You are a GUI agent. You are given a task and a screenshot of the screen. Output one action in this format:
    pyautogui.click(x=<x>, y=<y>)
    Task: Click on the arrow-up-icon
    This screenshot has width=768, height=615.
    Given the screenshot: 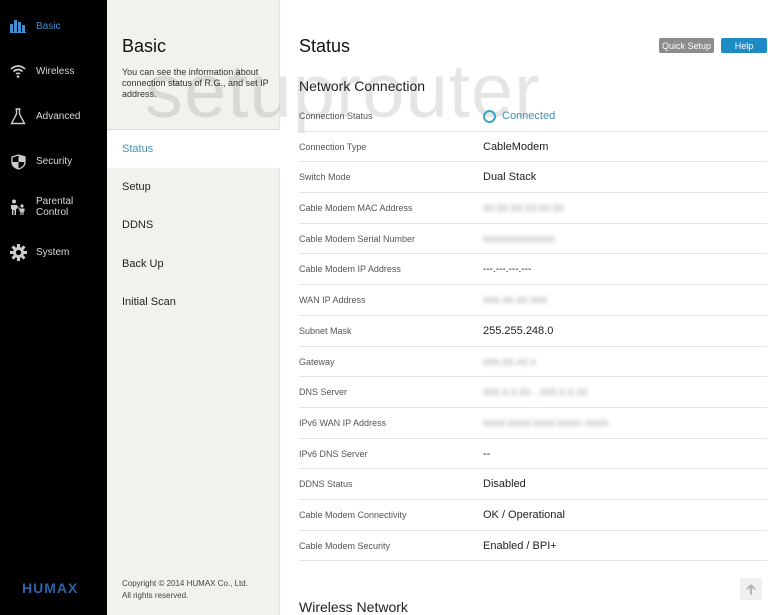 What is the action you would take?
    pyautogui.click(x=751, y=588)
    